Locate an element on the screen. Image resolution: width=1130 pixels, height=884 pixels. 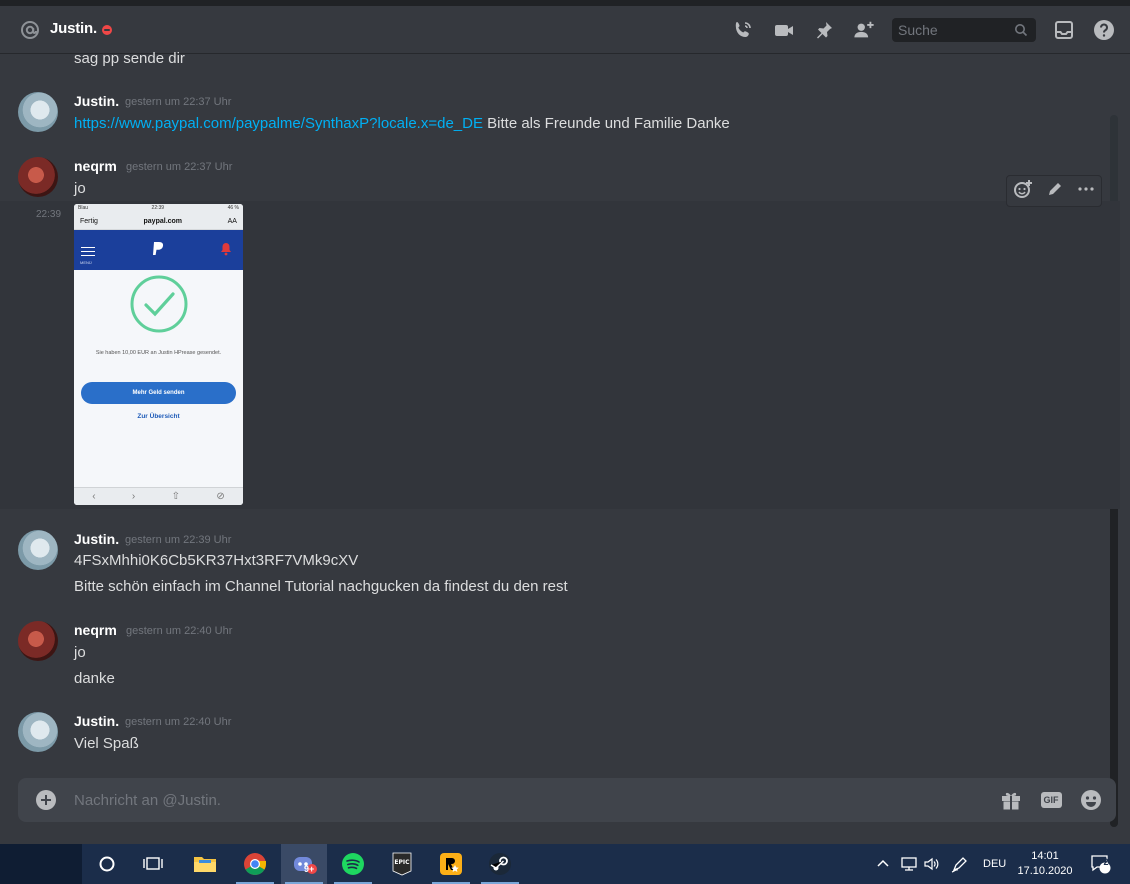
help-icon is located at coordinates (1104, 30).